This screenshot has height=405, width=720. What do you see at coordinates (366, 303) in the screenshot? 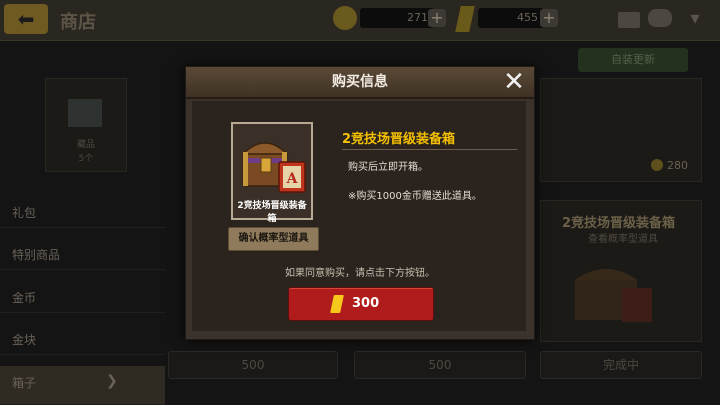
I see `buy-price: 300` at bounding box center [366, 303].